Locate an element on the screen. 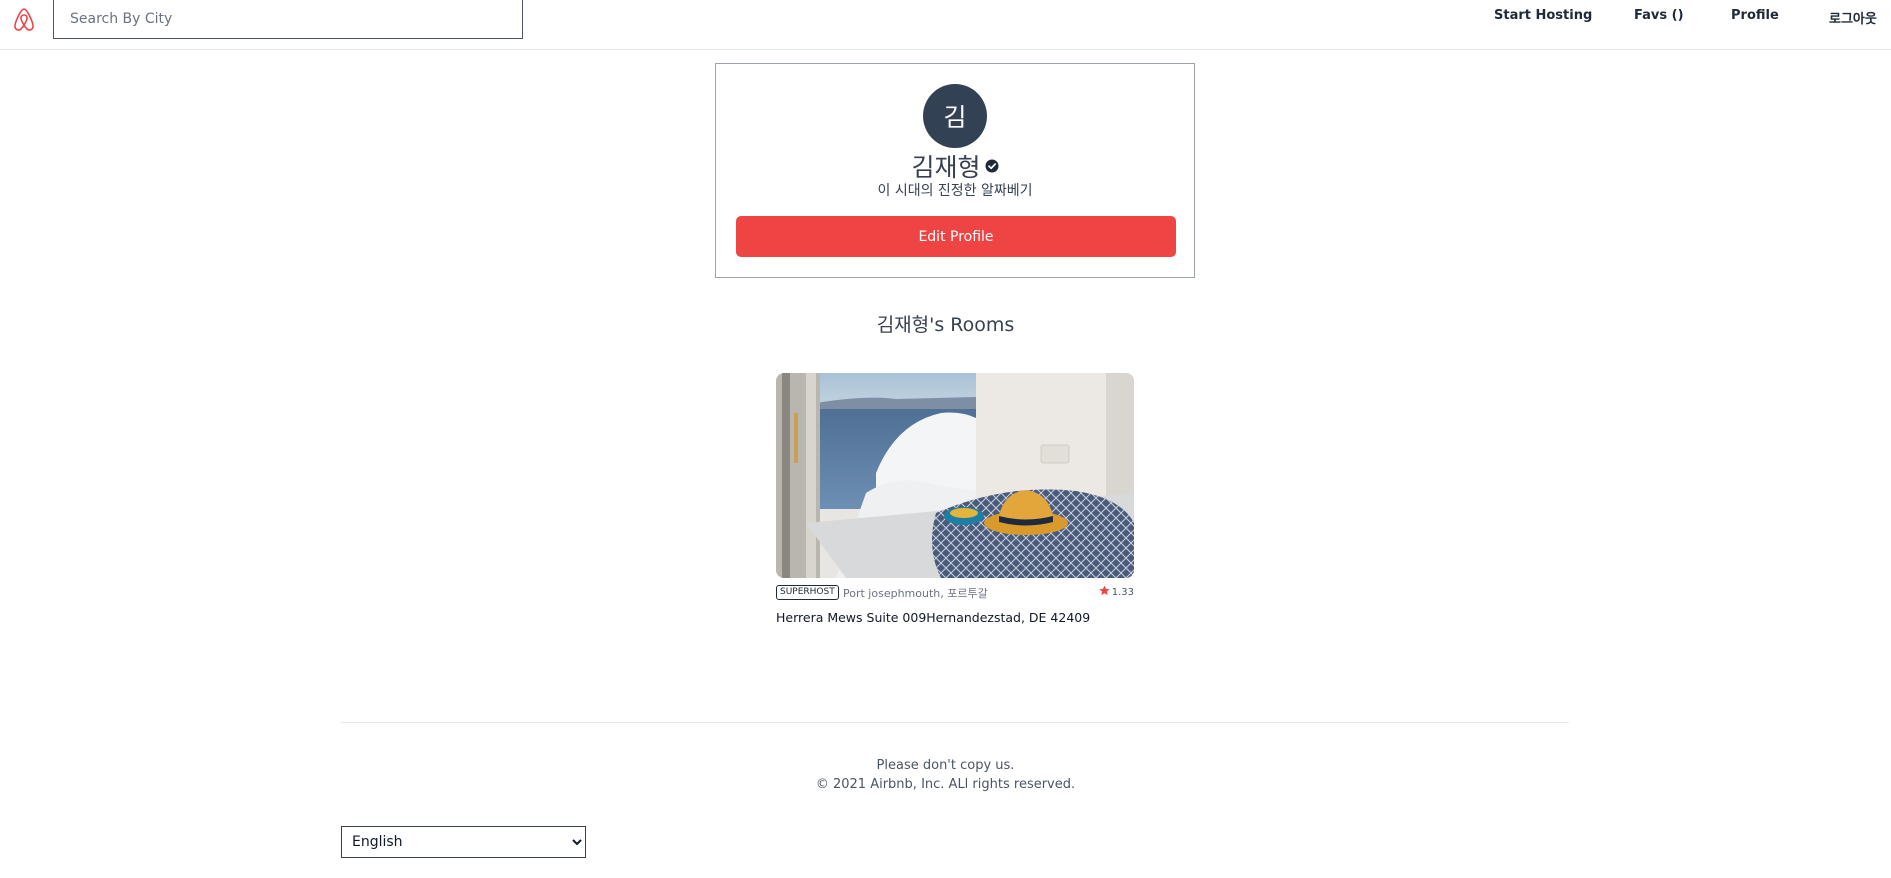 The height and width of the screenshot is (878, 1891). profile-name: 김재형 is located at coordinates (946, 167).